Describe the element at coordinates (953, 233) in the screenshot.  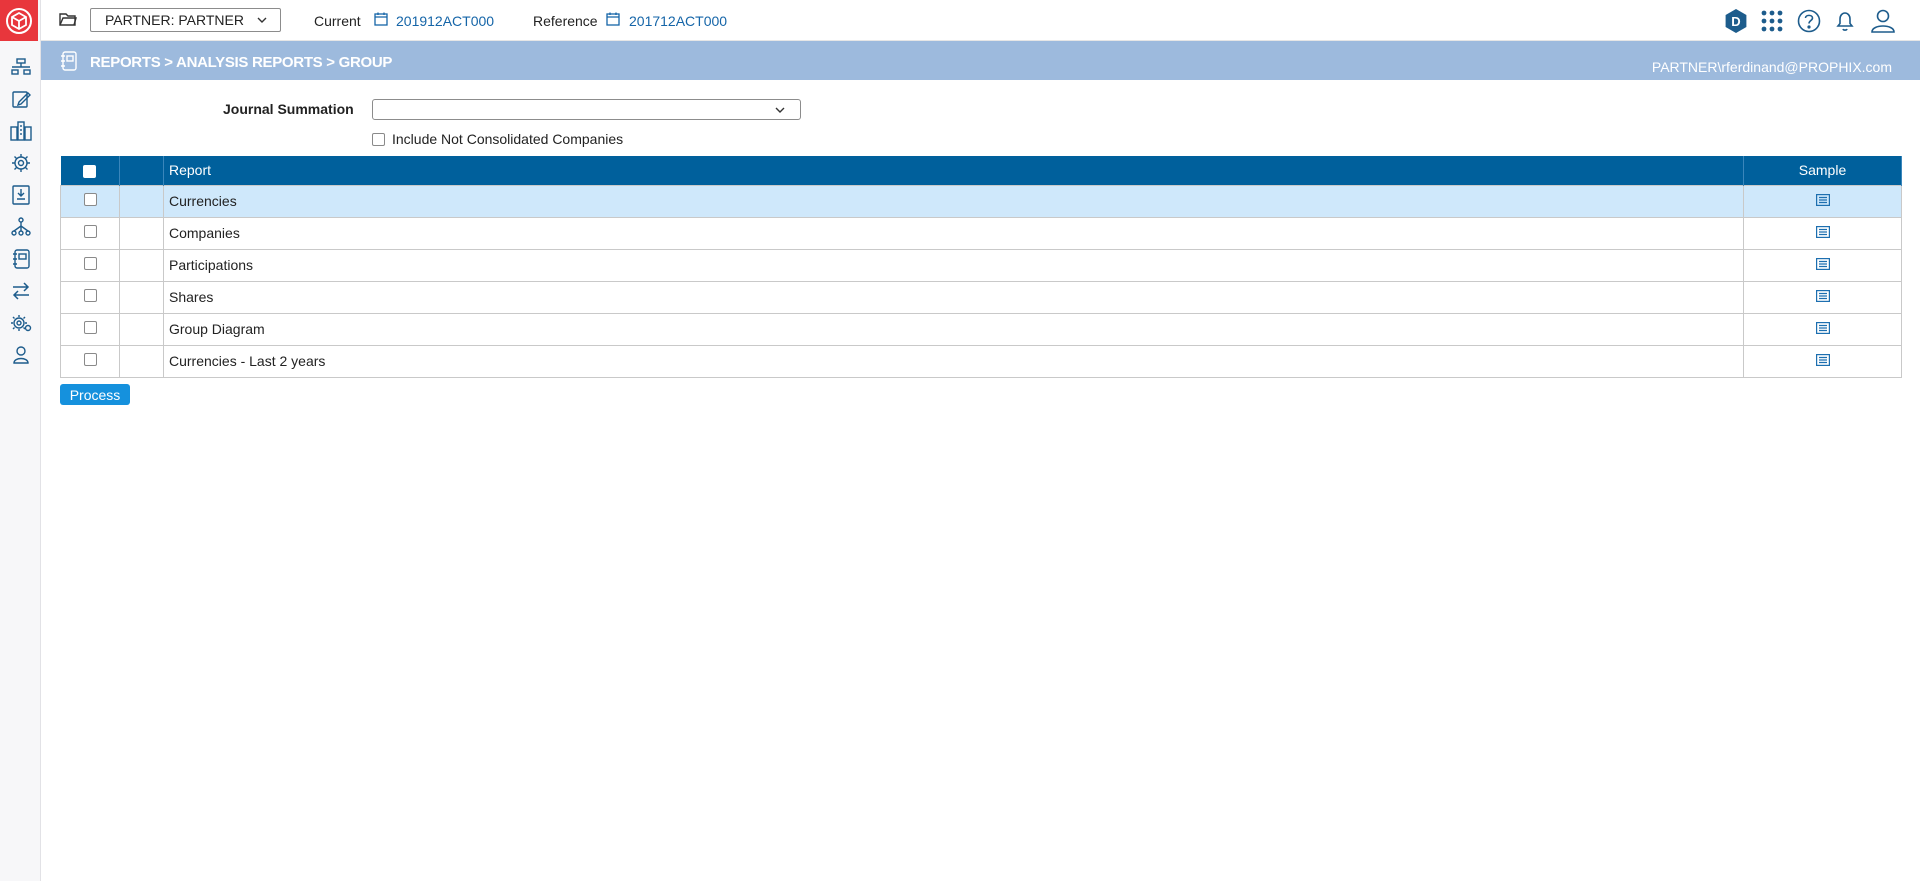
I see `report-name-cell: Companies` at that location.